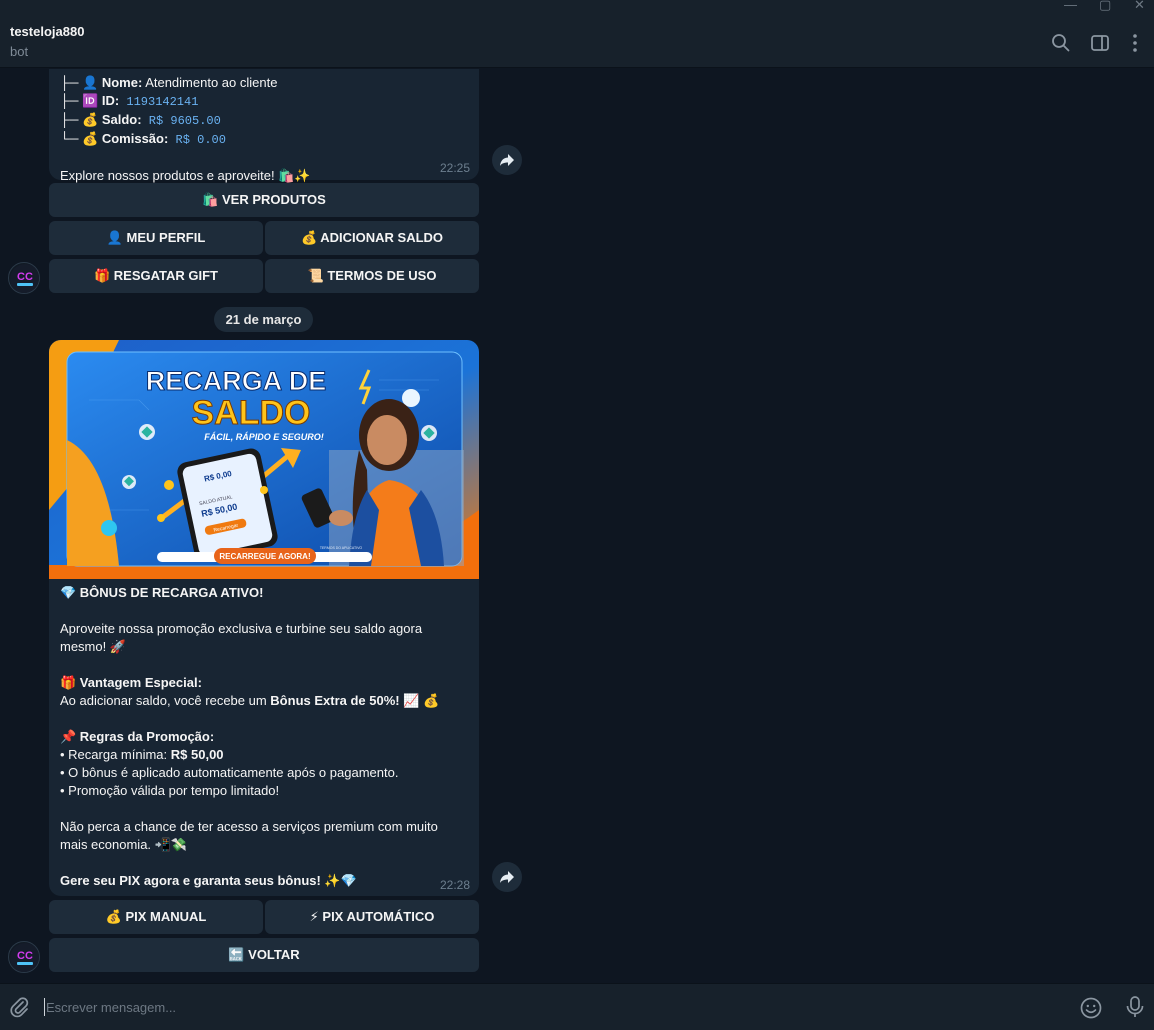 Image resolution: width=1154 pixels, height=1030 pixels. Describe the element at coordinates (251, 413) in the screenshot. I see `banner-headline-2: SALDO` at that location.